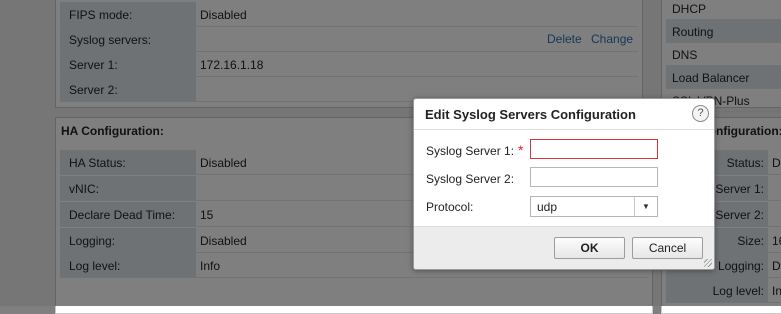 Image resolution: width=781 pixels, height=314 pixels. Describe the element at coordinates (530, 114) in the screenshot. I see `dialog-title: Edit Syslog Servers Configuration` at that location.